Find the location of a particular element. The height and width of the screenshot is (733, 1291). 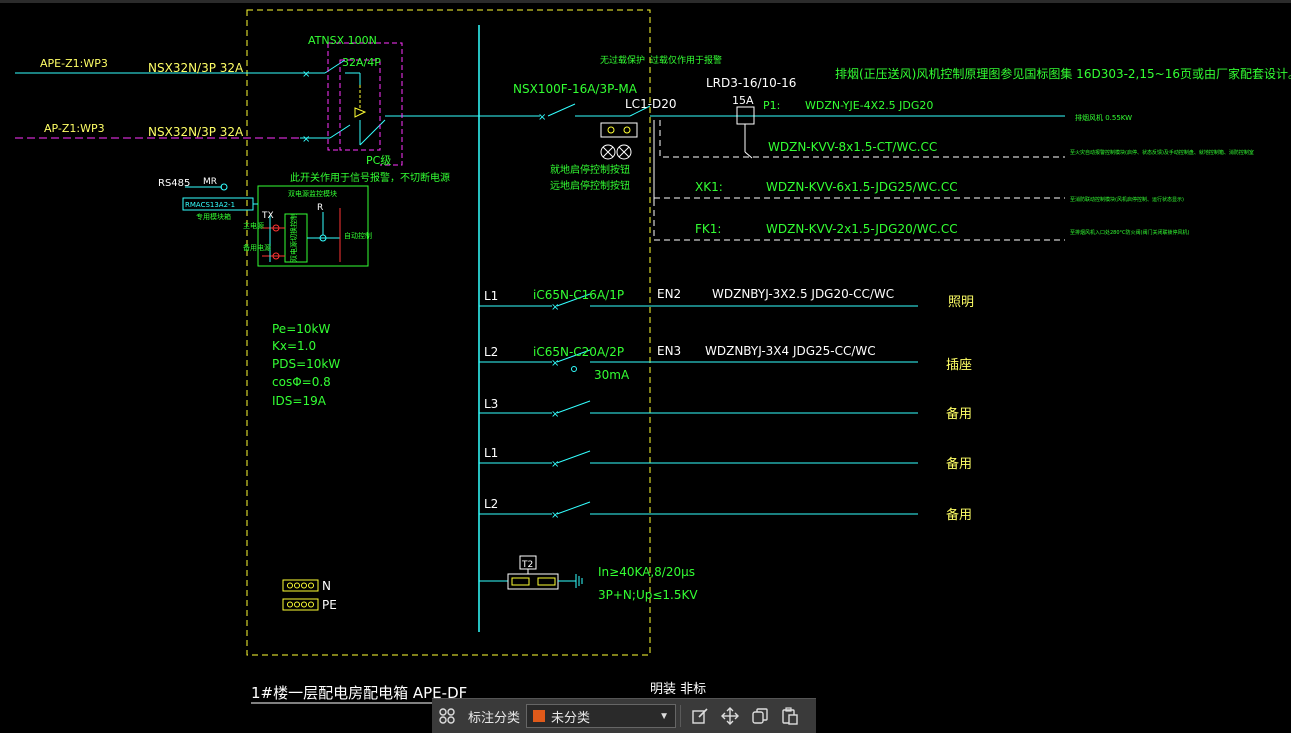

circuit-5-phase: L2 is located at coordinates (491, 504).